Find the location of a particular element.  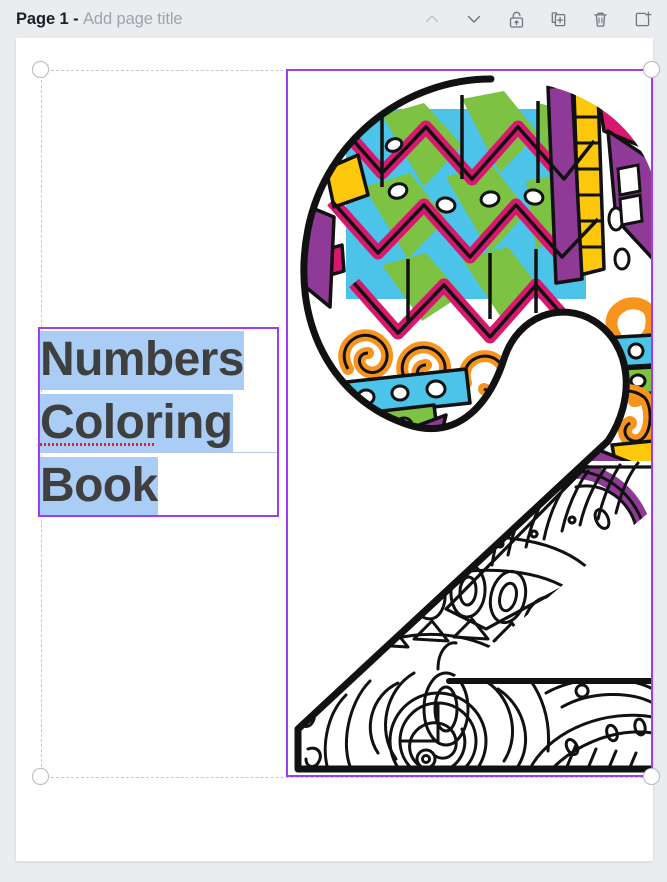

add-page-button is located at coordinates (642, 19).